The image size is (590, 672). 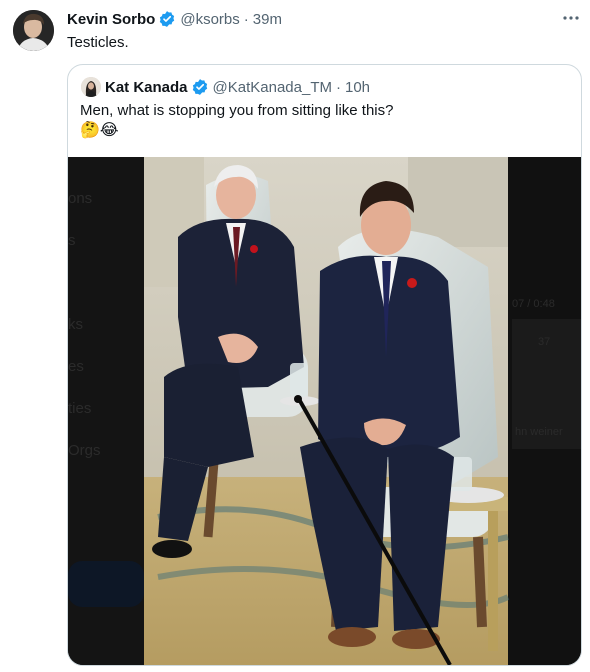 I want to click on quoted-avatar, so click(x=91, y=87).